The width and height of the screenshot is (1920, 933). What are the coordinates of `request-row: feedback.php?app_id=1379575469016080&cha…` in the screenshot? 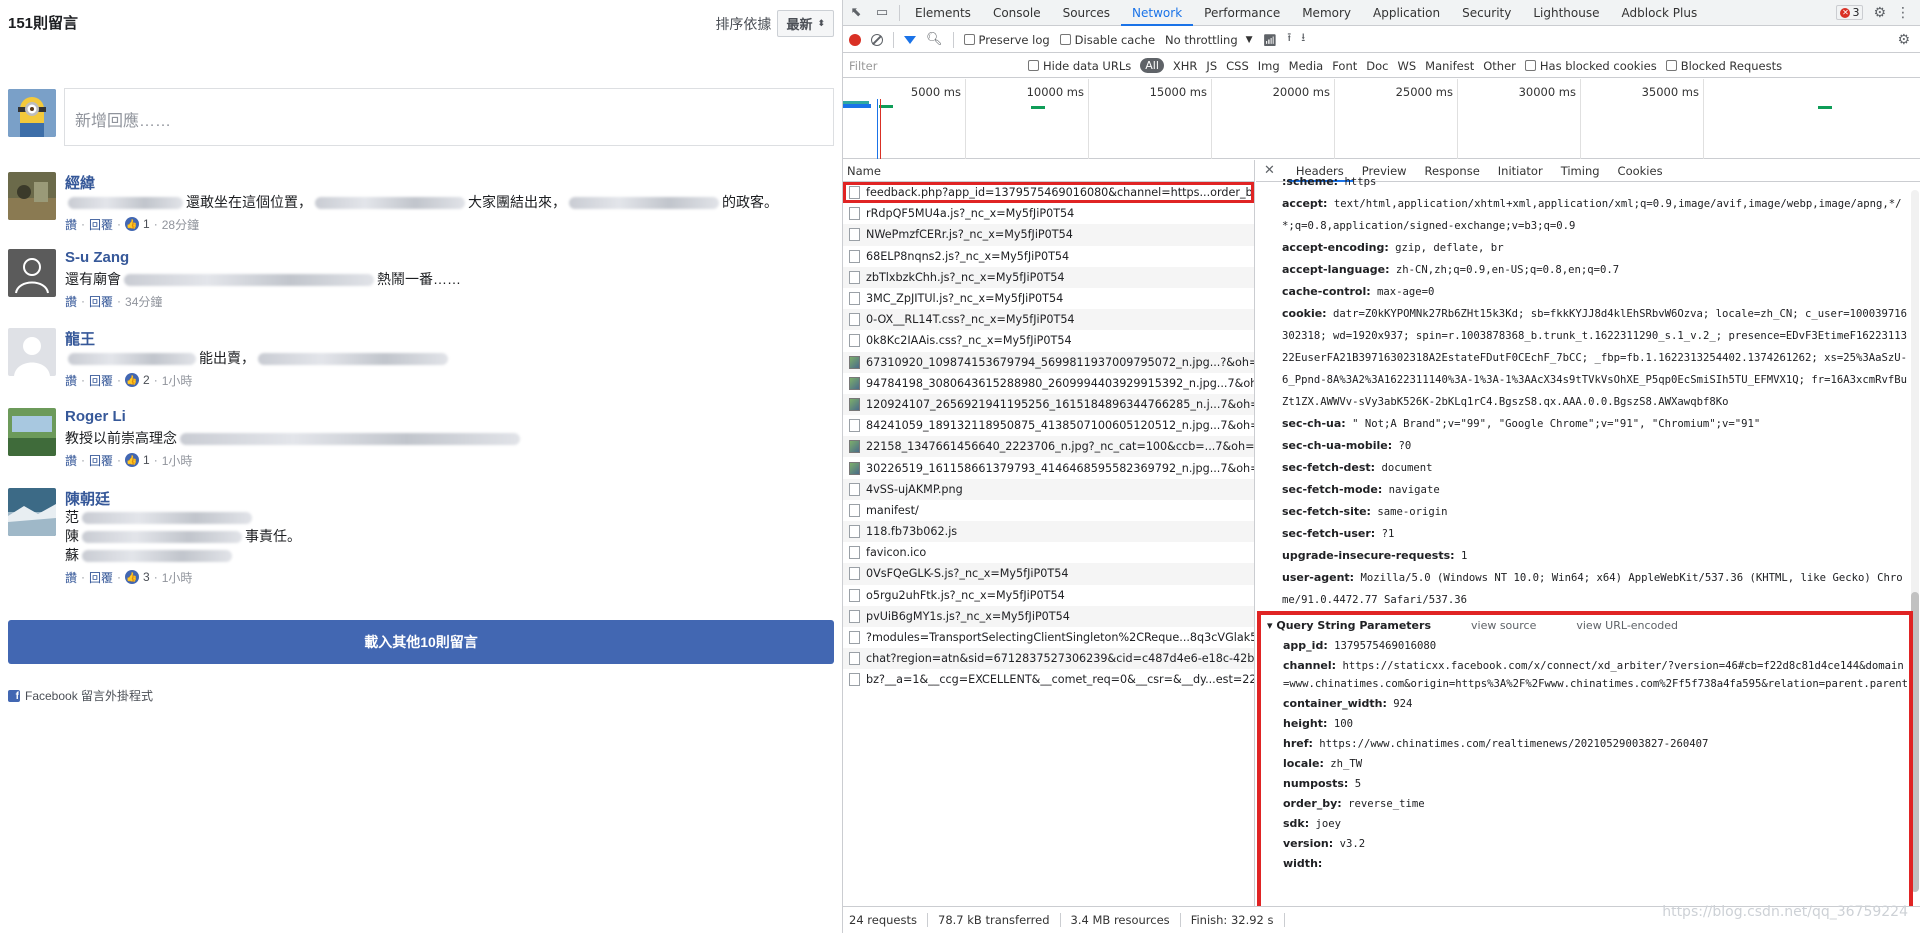 It's located at (1048, 193).